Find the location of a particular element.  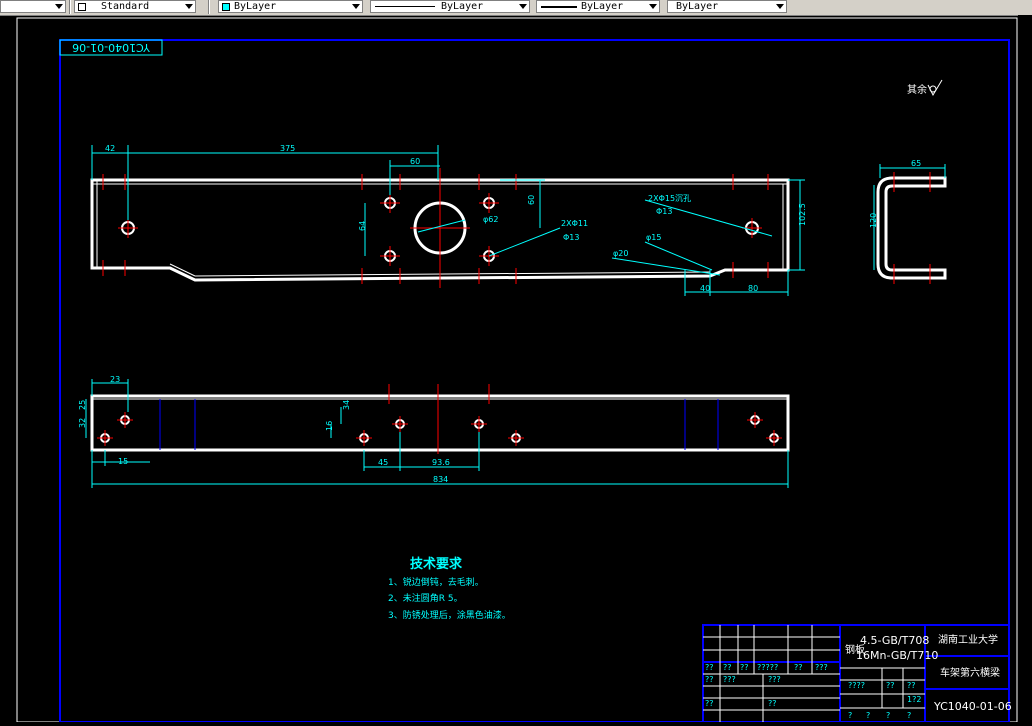

hole-note-b: 2XΦ15沉孔 is located at coordinates (669, 198).